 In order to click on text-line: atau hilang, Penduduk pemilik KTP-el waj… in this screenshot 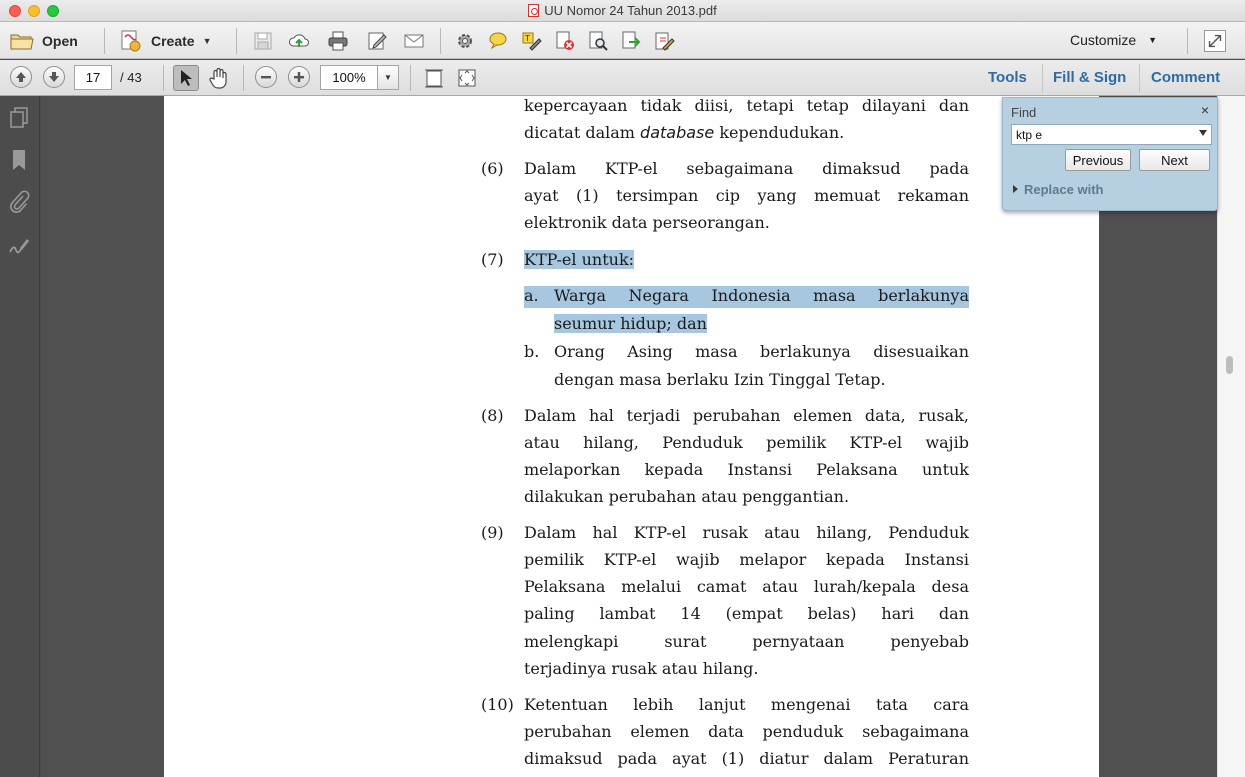, I will do `click(746, 442)`.